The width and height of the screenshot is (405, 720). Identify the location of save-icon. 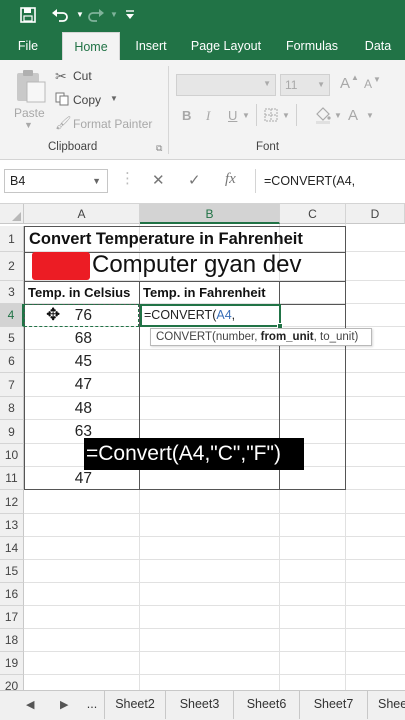
(28, 16).